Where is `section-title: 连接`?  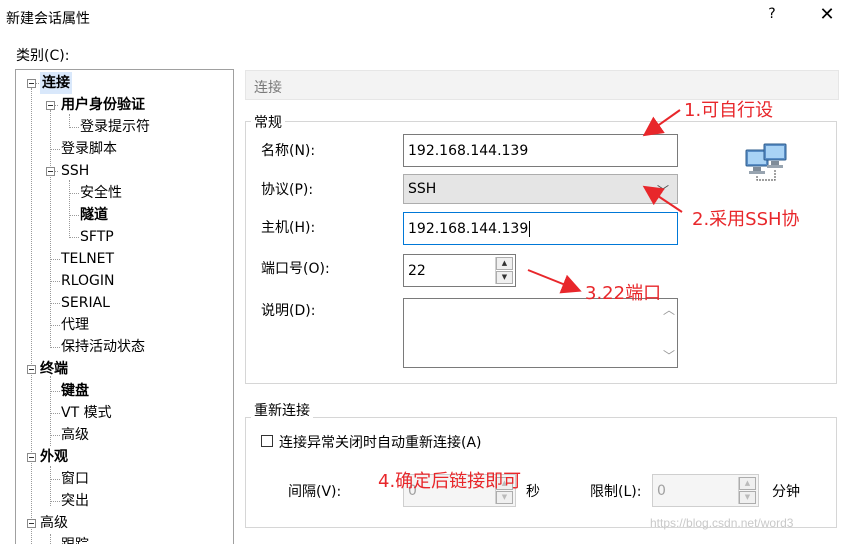
section-title: 连接 is located at coordinates (268, 88).